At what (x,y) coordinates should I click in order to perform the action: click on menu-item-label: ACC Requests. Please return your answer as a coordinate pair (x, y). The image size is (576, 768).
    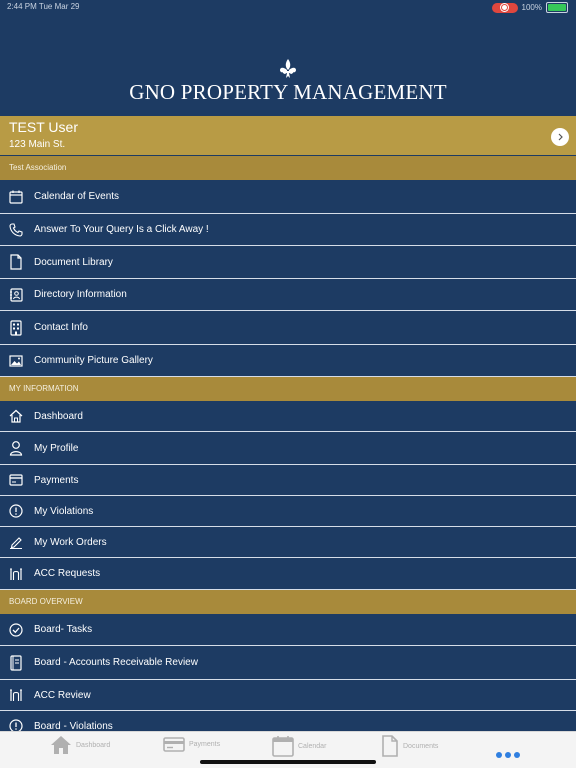
    Looking at the image, I should click on (67, 573).